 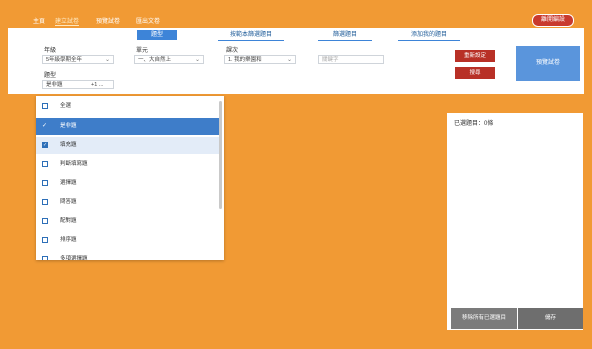 What do you see at coordinates (475, 73) in the screenshot?
I see `search-button: 搜尋` at bounding box center [475, 73].